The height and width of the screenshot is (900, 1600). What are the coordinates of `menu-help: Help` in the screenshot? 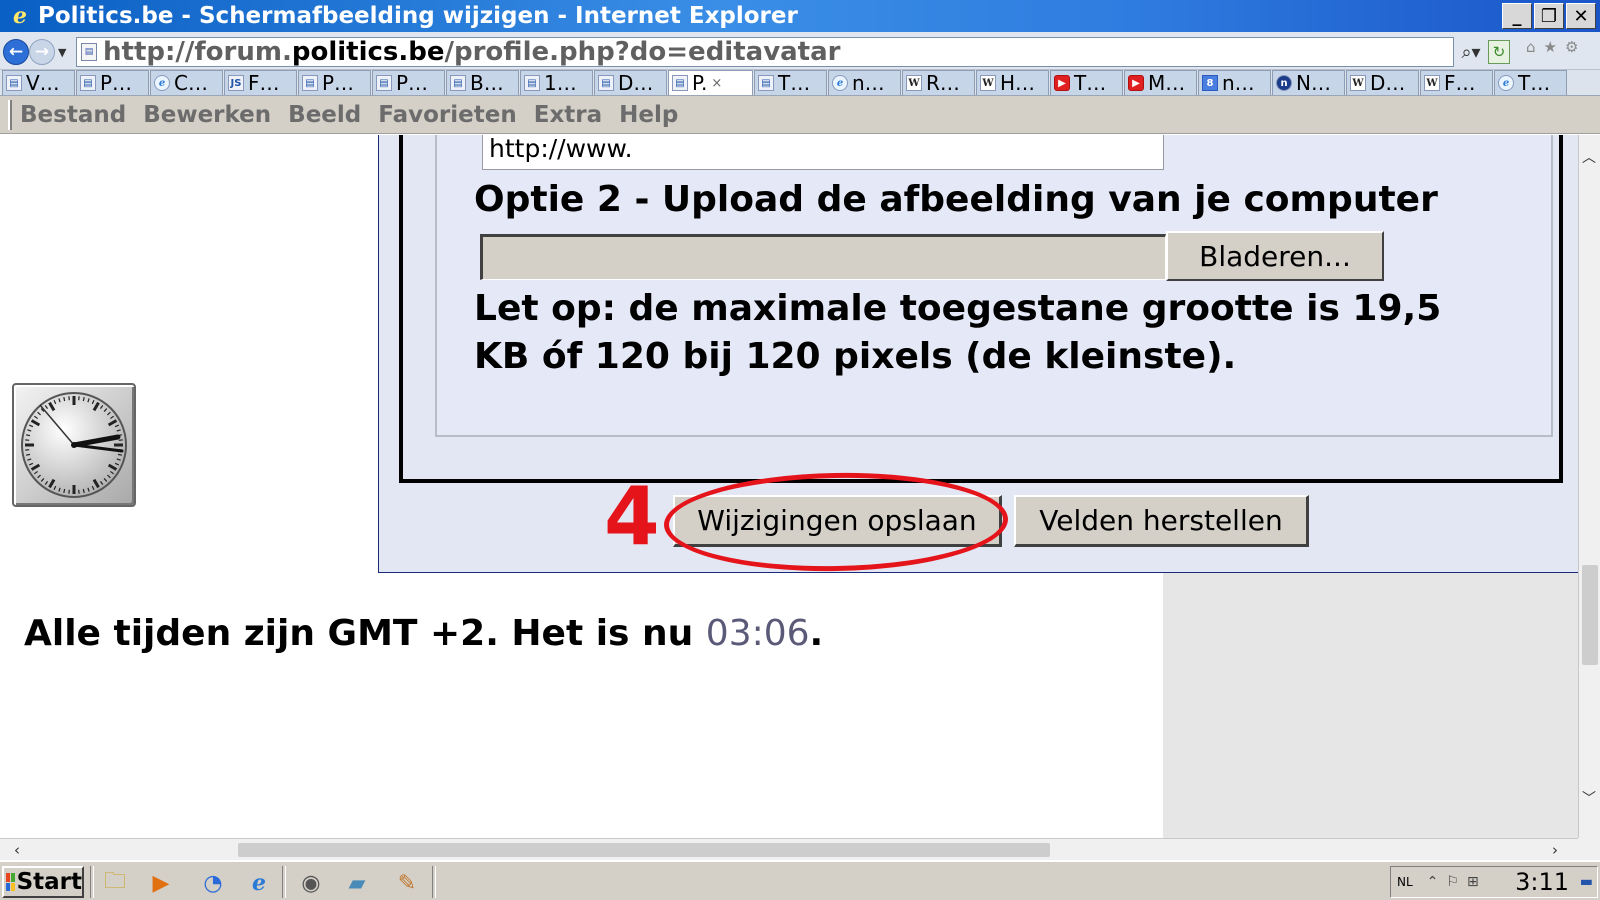 It's located at (648, 115).